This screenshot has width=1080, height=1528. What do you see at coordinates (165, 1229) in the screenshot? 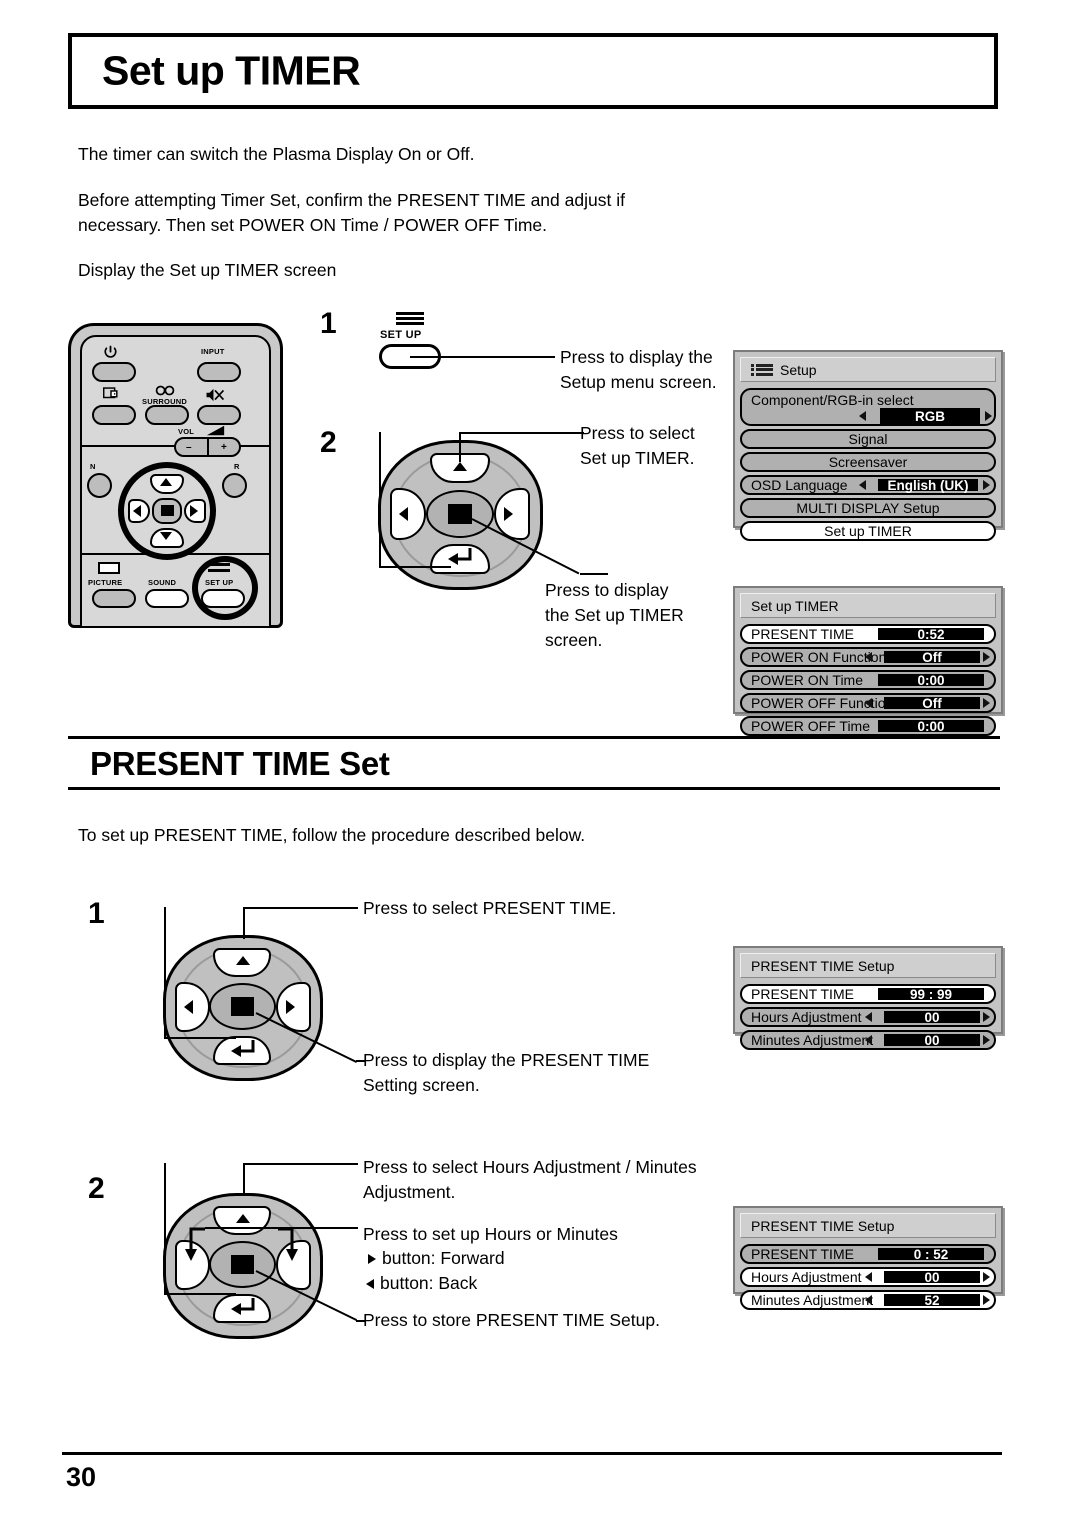
I see `dpad-bracket-v-pt2` at bounding box center [165, 1229].